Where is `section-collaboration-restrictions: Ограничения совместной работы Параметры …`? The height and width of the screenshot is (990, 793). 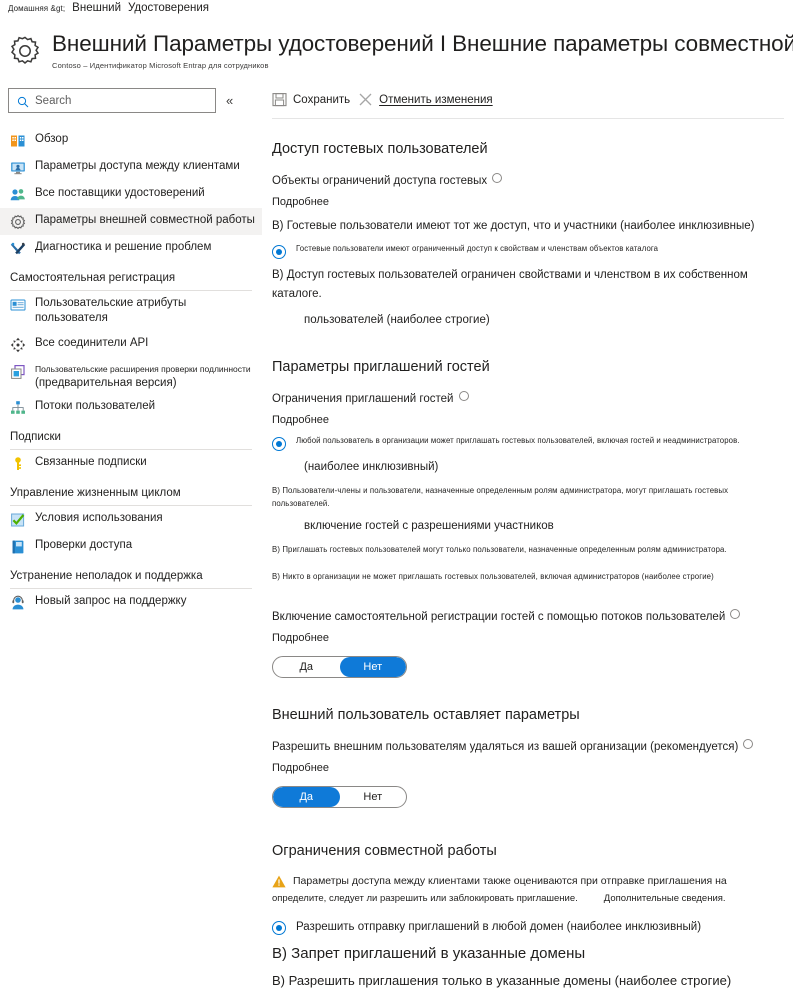
section-collaboration-restrictions: Ограничения совместной работы Параметры … is located at coordinates (528, 916).